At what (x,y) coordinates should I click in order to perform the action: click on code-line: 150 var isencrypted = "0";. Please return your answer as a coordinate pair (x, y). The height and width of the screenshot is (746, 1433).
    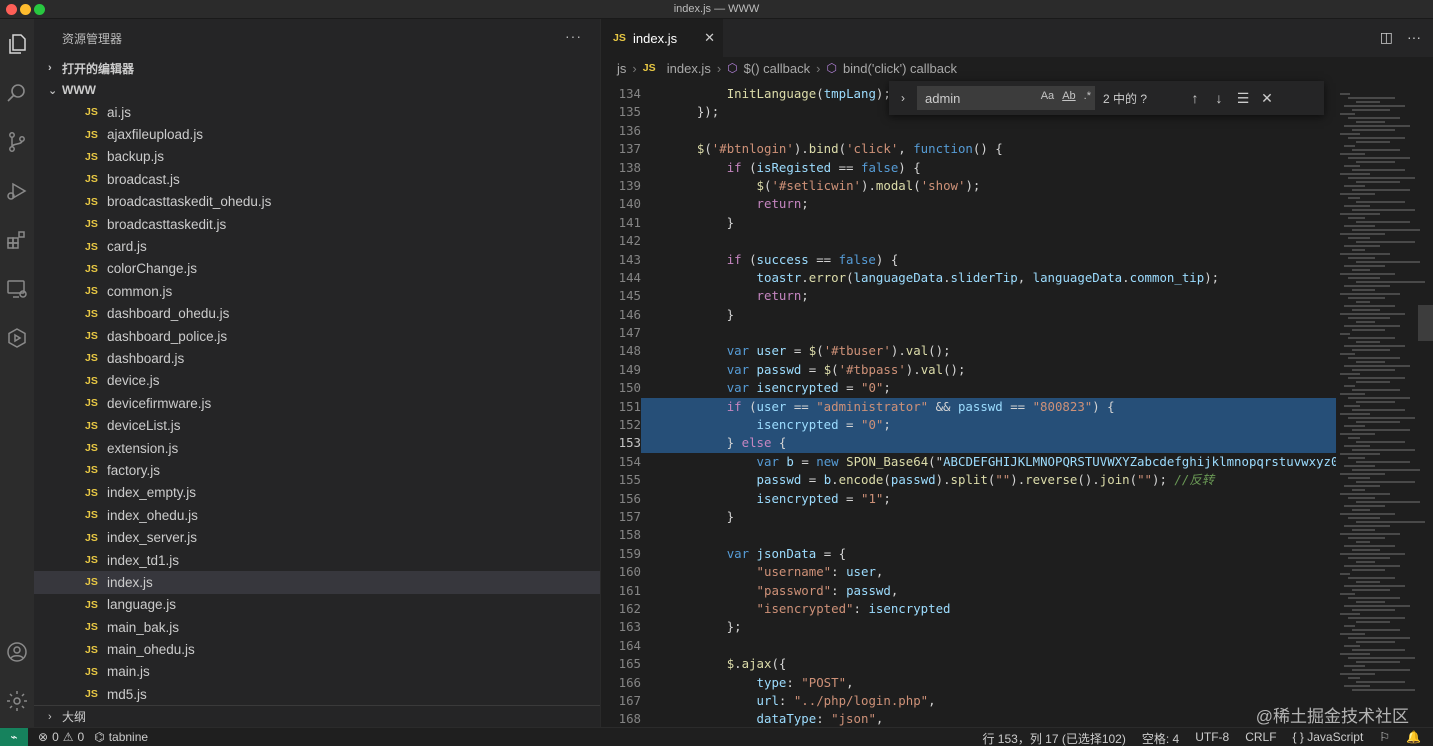
    Looking at the image, I should click on (968, 388).